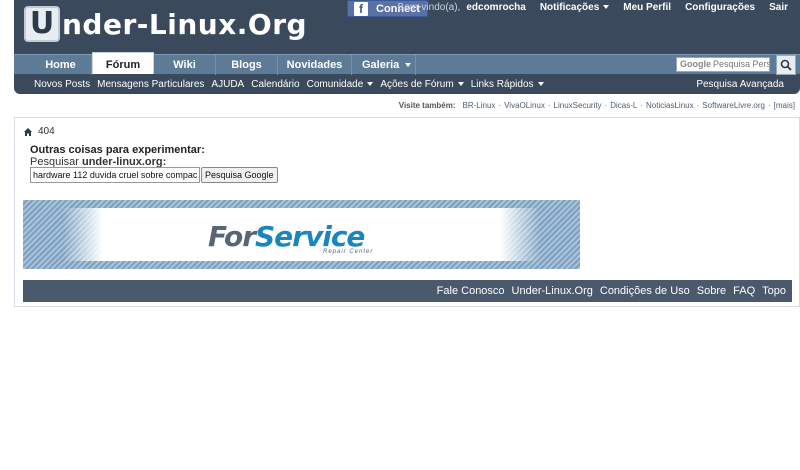 The height and width of the screenshot is (470, 800). I want to click on tab-home: Home, so click(61, 65).